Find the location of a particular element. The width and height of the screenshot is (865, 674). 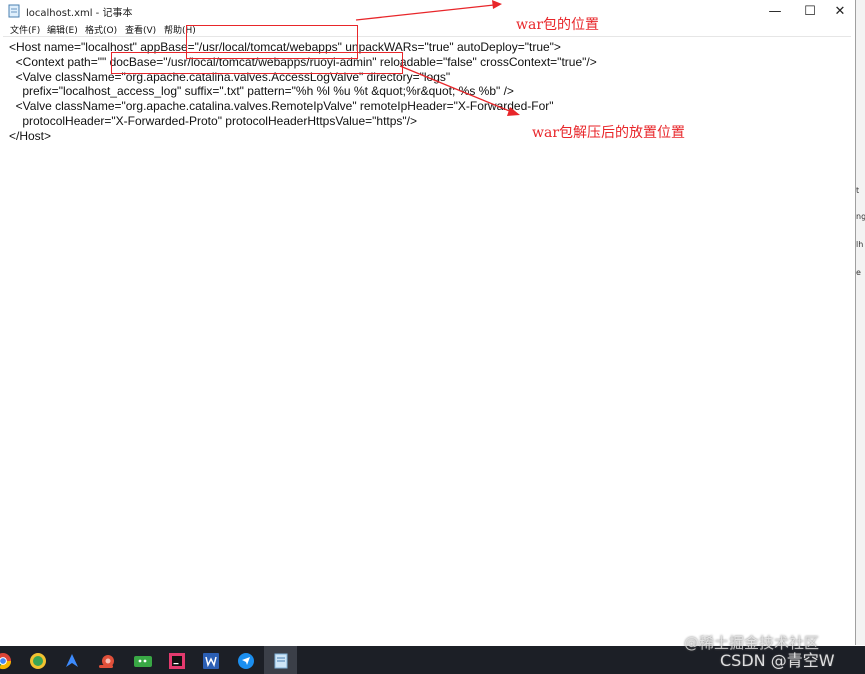

chrome-icon is located at coordinates (7, 661).